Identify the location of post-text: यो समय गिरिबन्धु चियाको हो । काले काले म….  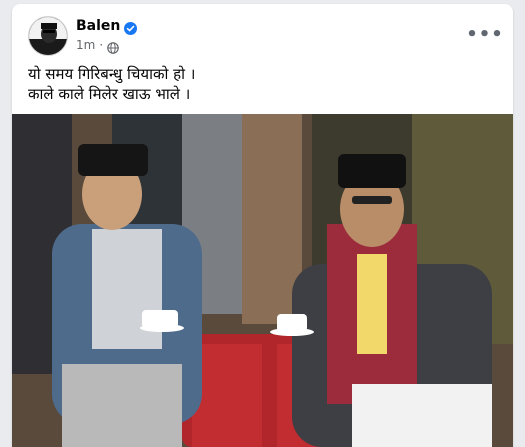
(262, 84).